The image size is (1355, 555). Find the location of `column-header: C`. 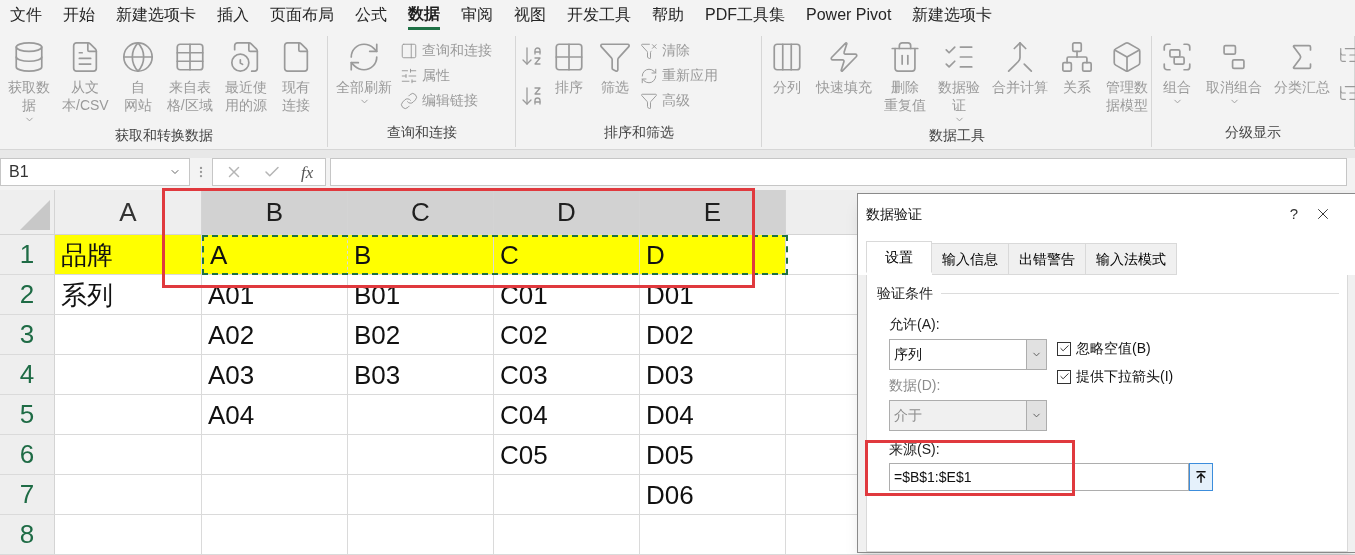

column-header: C is located at coordinates (421, 212).